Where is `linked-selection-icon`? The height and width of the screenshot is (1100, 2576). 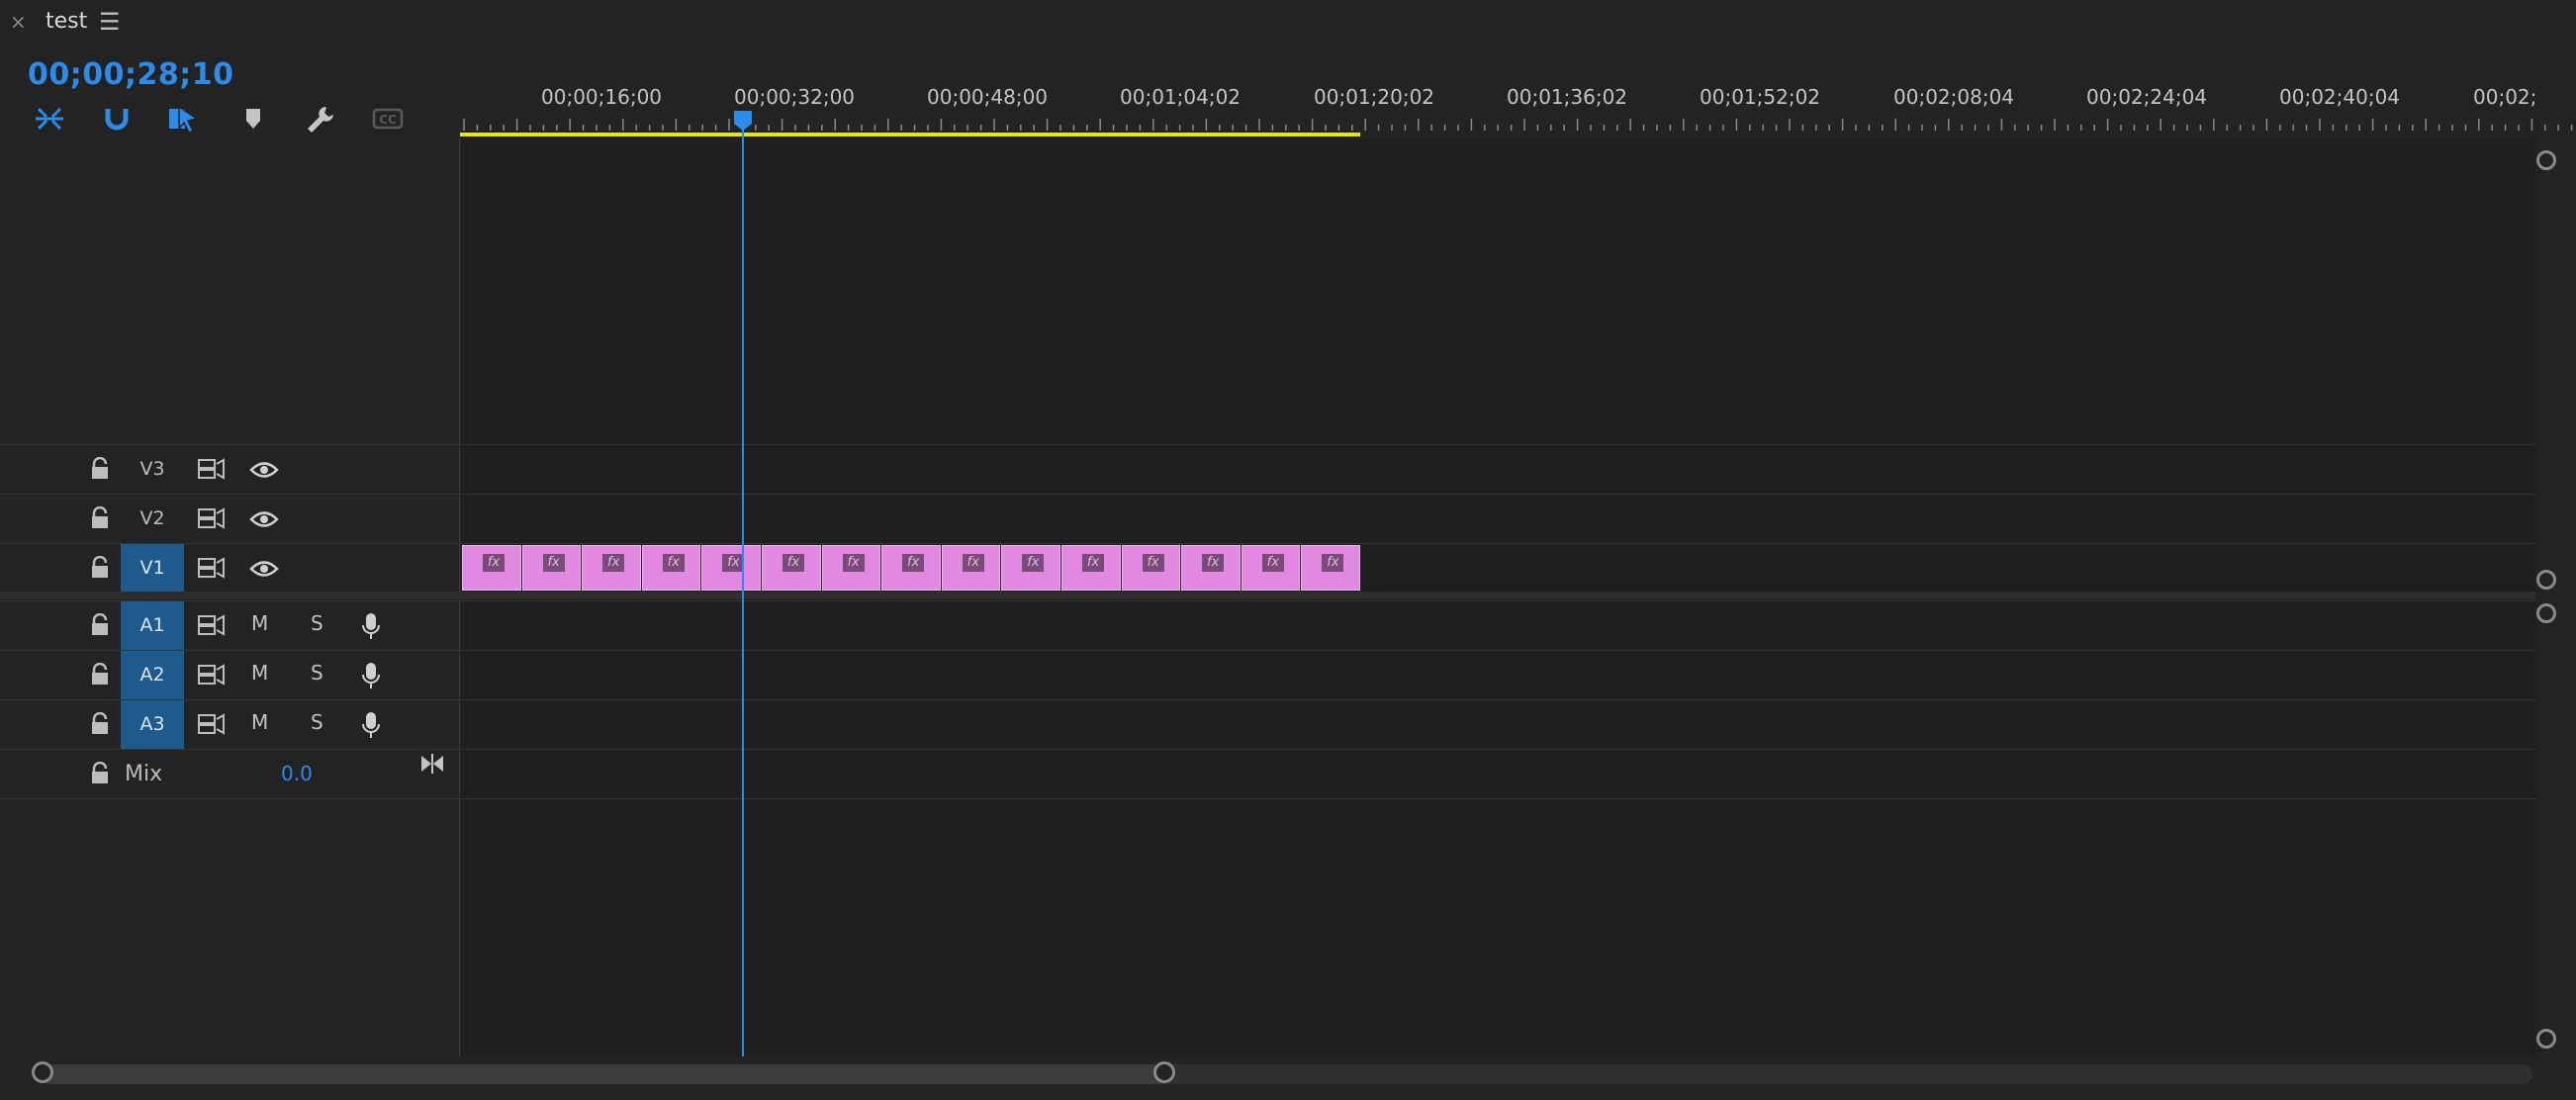 linked-selection-icon is located at coordinates (184, 120).